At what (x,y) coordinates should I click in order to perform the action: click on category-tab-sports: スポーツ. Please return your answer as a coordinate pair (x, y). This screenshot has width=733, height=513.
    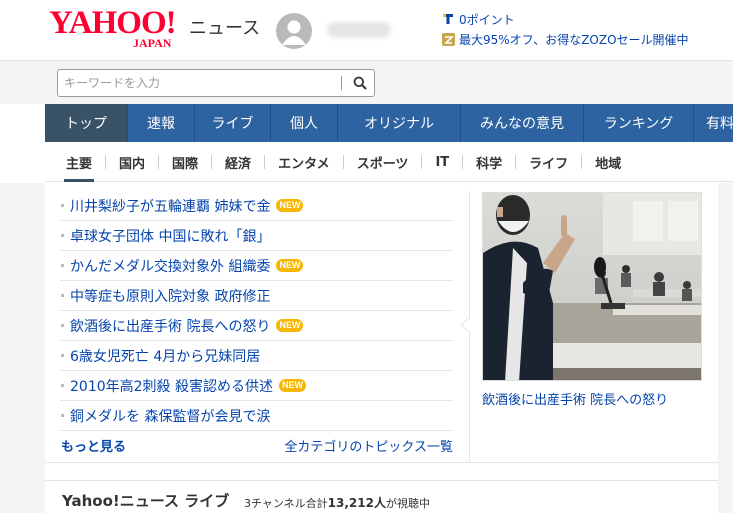
    Looking at the image, I should click on (383, 162).